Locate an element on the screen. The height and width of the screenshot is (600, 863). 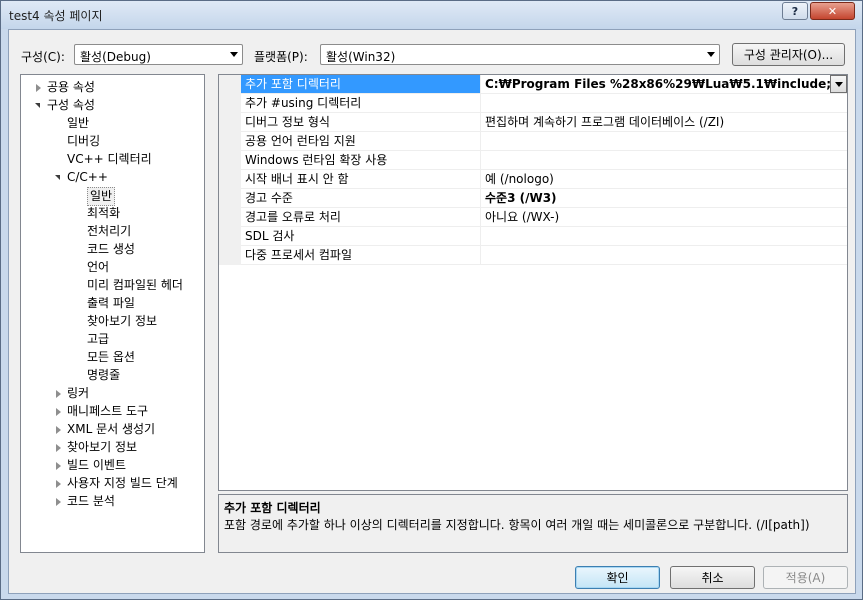
tree-item-label: 디버깅 is located at coordinates (84, 141).